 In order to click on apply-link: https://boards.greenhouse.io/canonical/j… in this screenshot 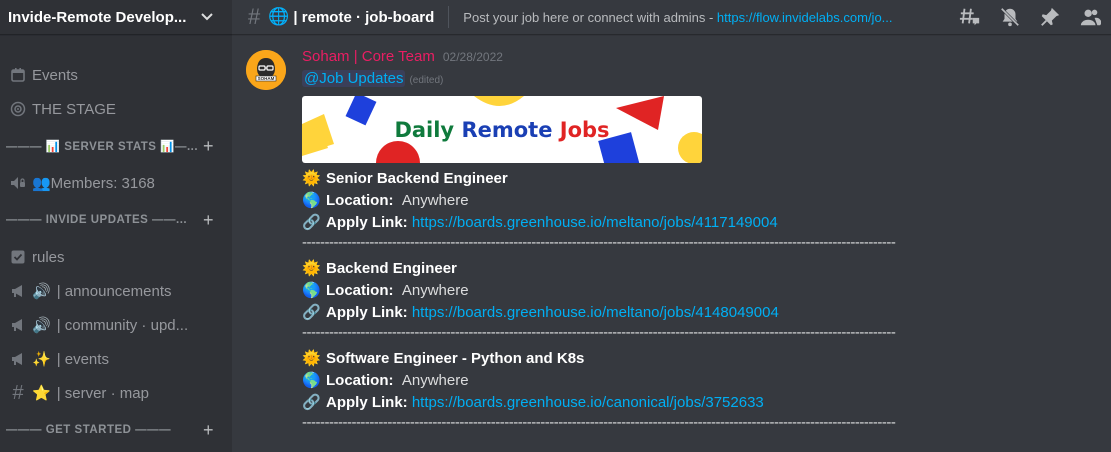, I will do `click(588, 402)`.